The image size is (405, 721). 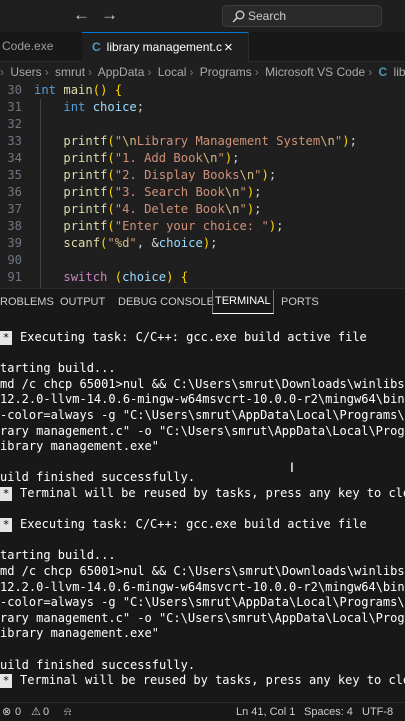 I want to click on text-cursor-icon: I, so click(x=292, y=467).